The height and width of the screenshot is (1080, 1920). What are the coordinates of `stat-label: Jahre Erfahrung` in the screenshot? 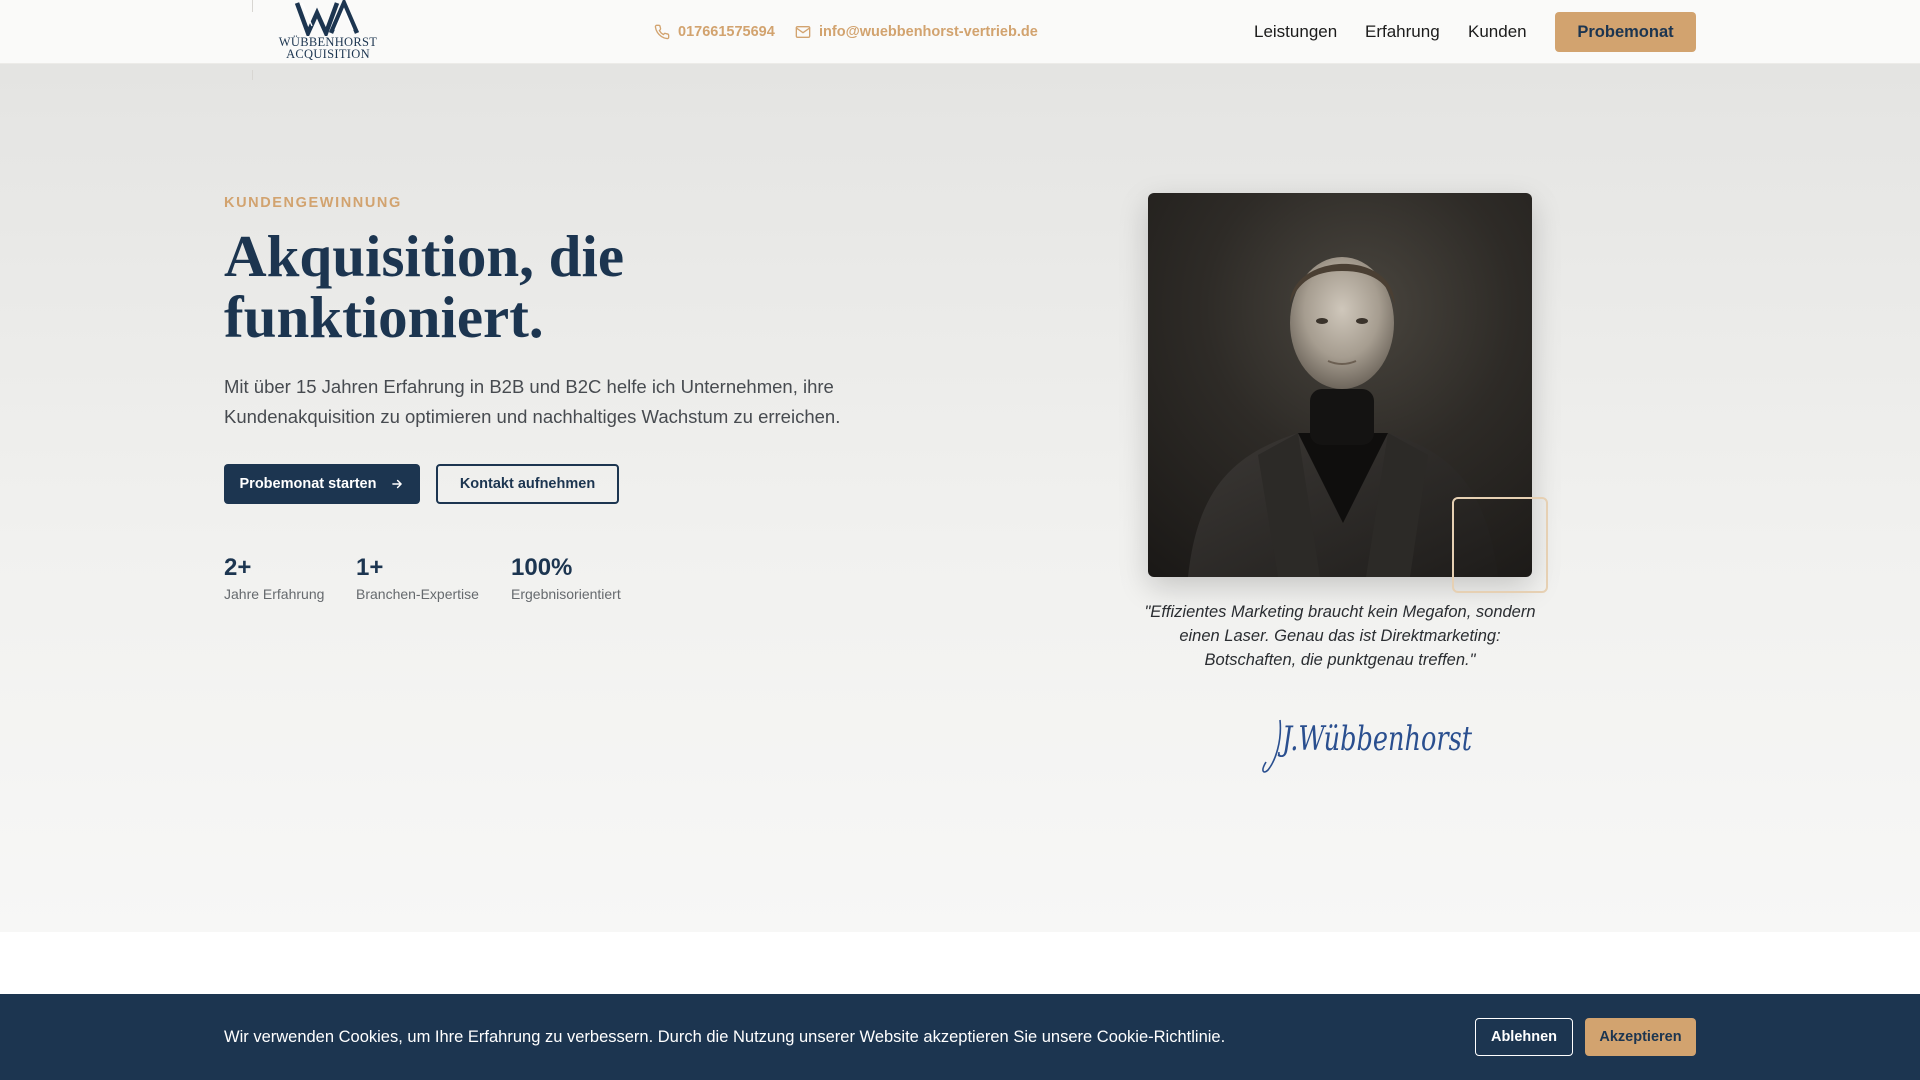 It's located at (274, 594).